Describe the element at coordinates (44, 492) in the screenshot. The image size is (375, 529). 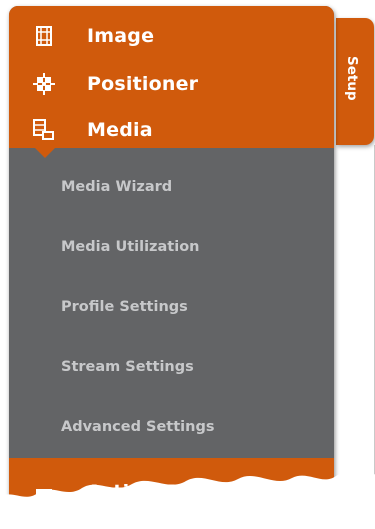
I see `action-icon` at that location.